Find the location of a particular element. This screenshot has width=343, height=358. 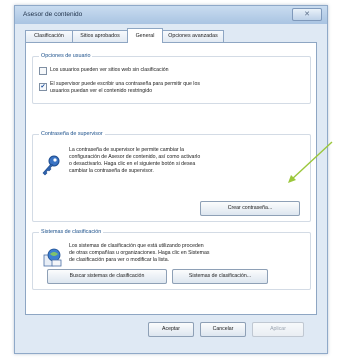

close-button: ✕ is located at coordinates (307, 14).